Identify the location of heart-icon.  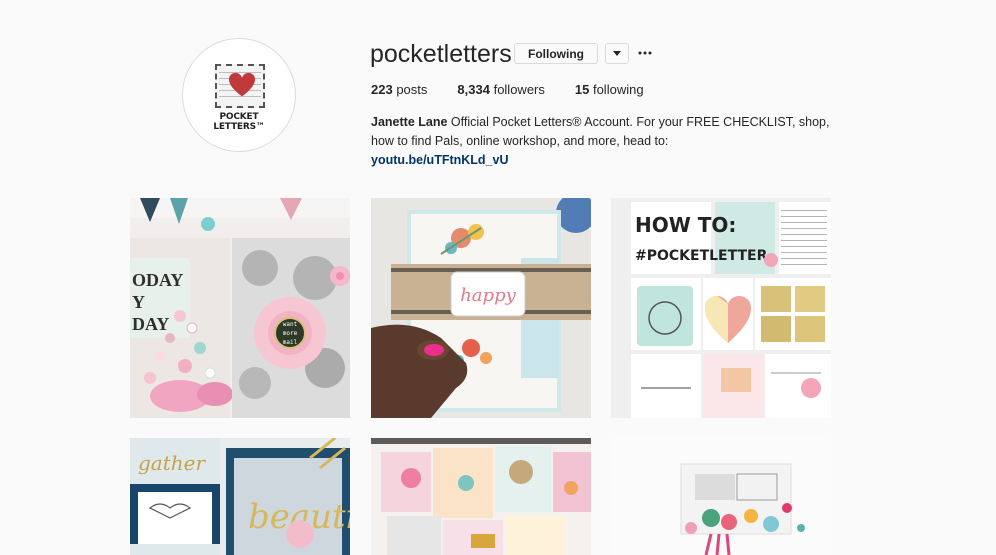
(242, 84).